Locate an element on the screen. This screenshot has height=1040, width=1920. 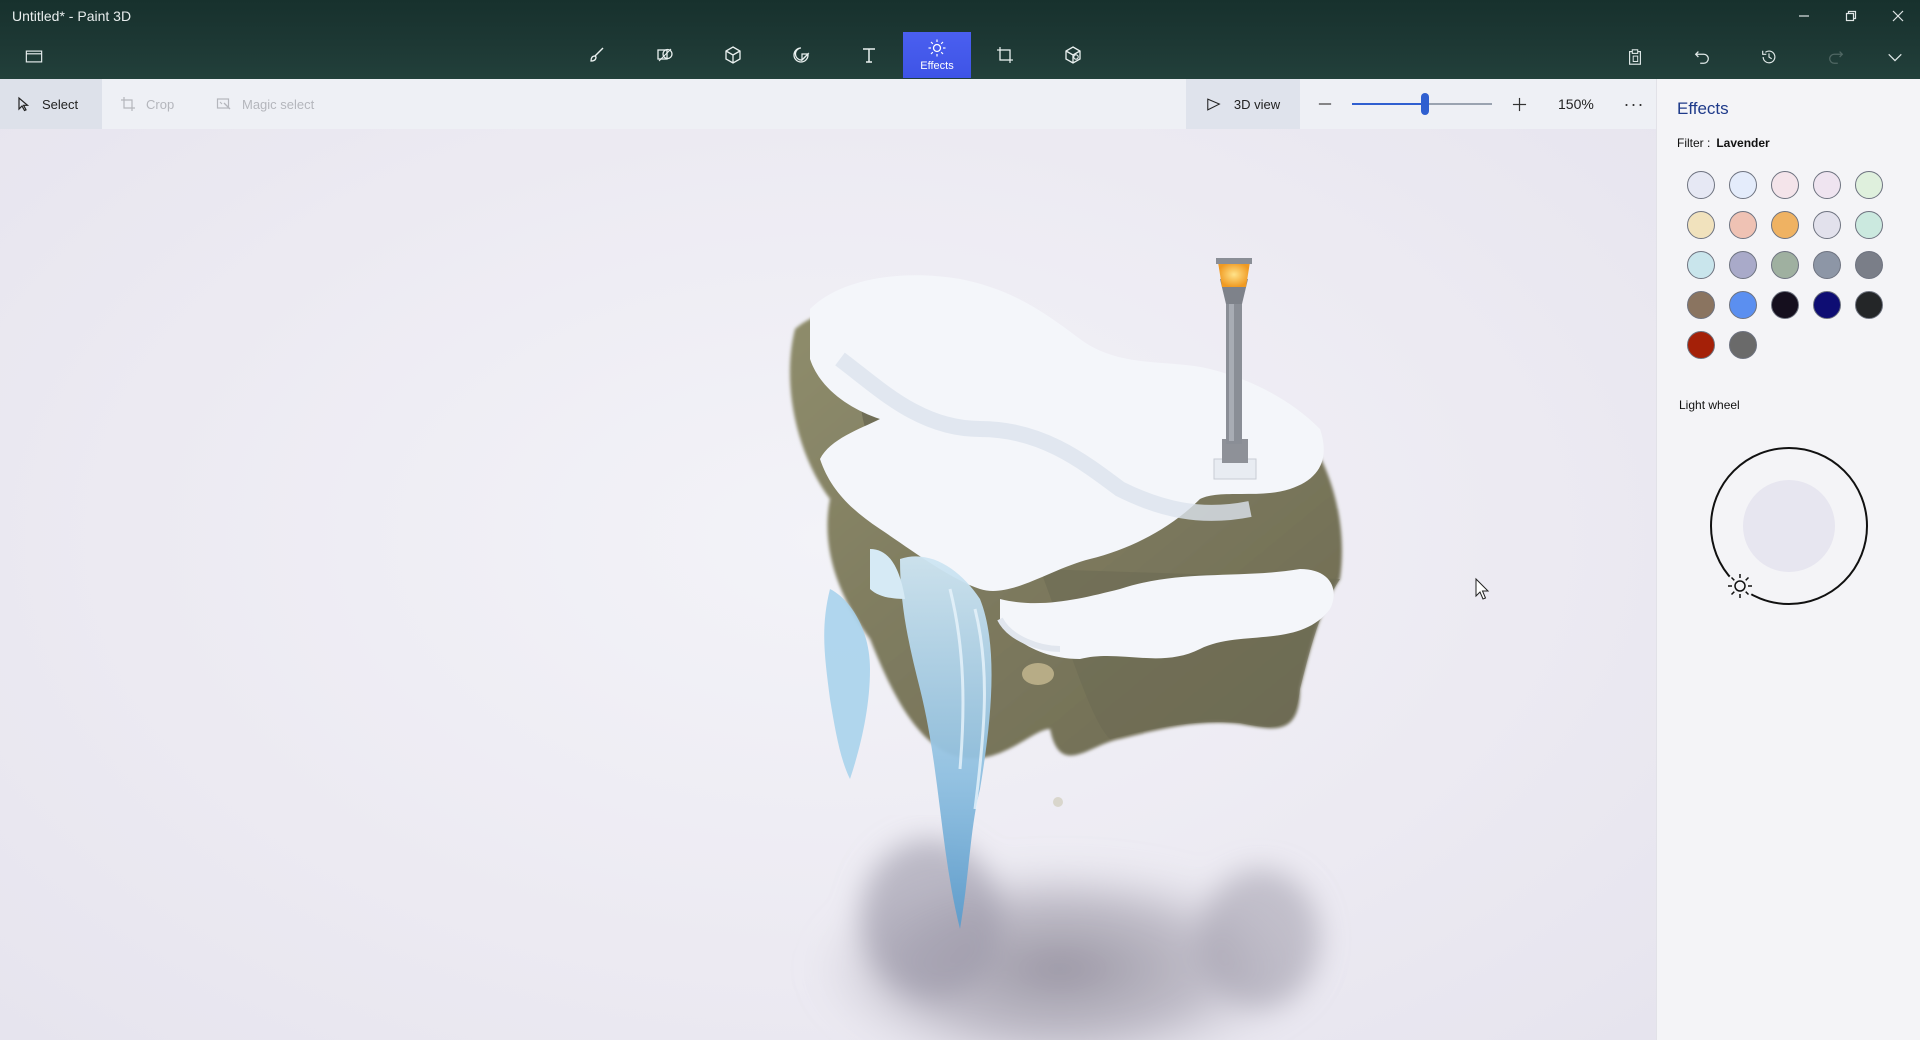
zoom-slider-thumb is located at coordinates (1424, 104).